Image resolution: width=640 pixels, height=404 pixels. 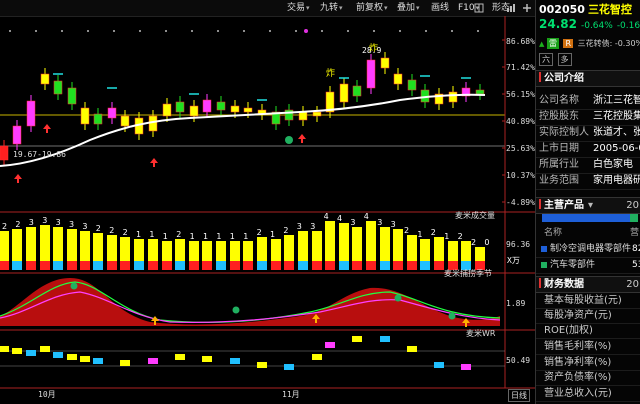 I want to click on product-row: 制冷空调电器零部件82, so click(x=588, y=249).